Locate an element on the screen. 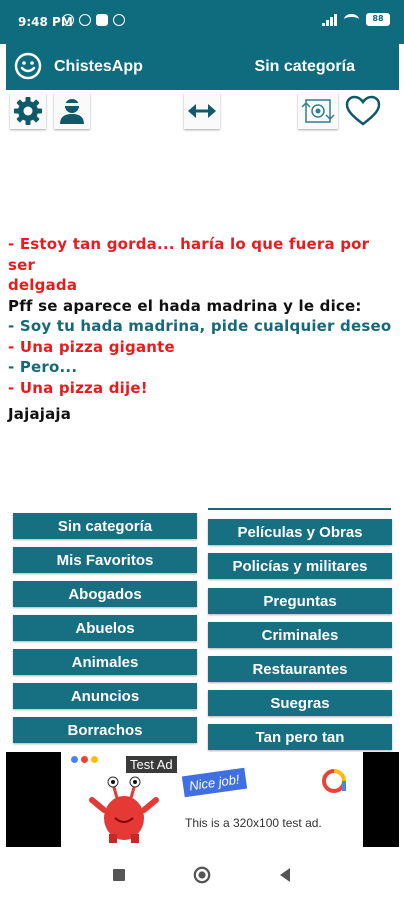  category-button-anuncios: Anuncios is located at coordinates (105, 696).